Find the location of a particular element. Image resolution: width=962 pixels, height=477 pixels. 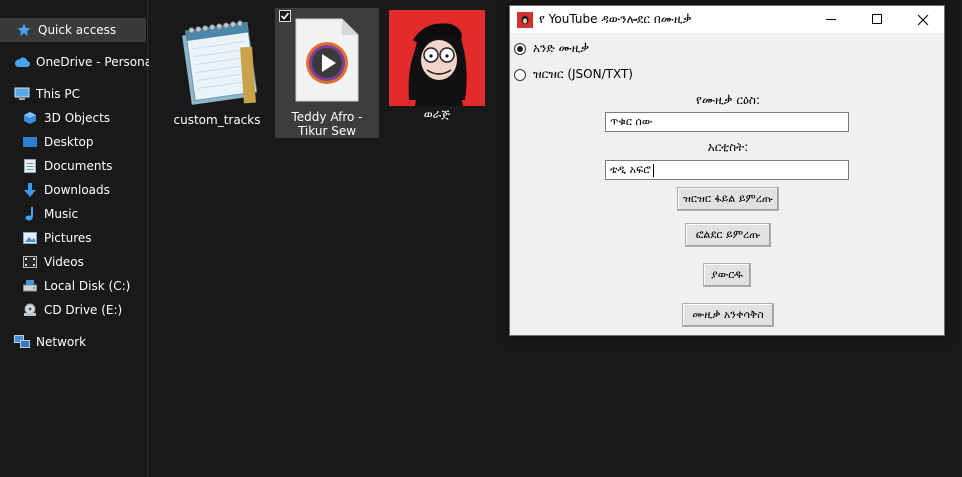

file-name: Teddy Afro - Tikur Sew is located at coordinates (327, 124).